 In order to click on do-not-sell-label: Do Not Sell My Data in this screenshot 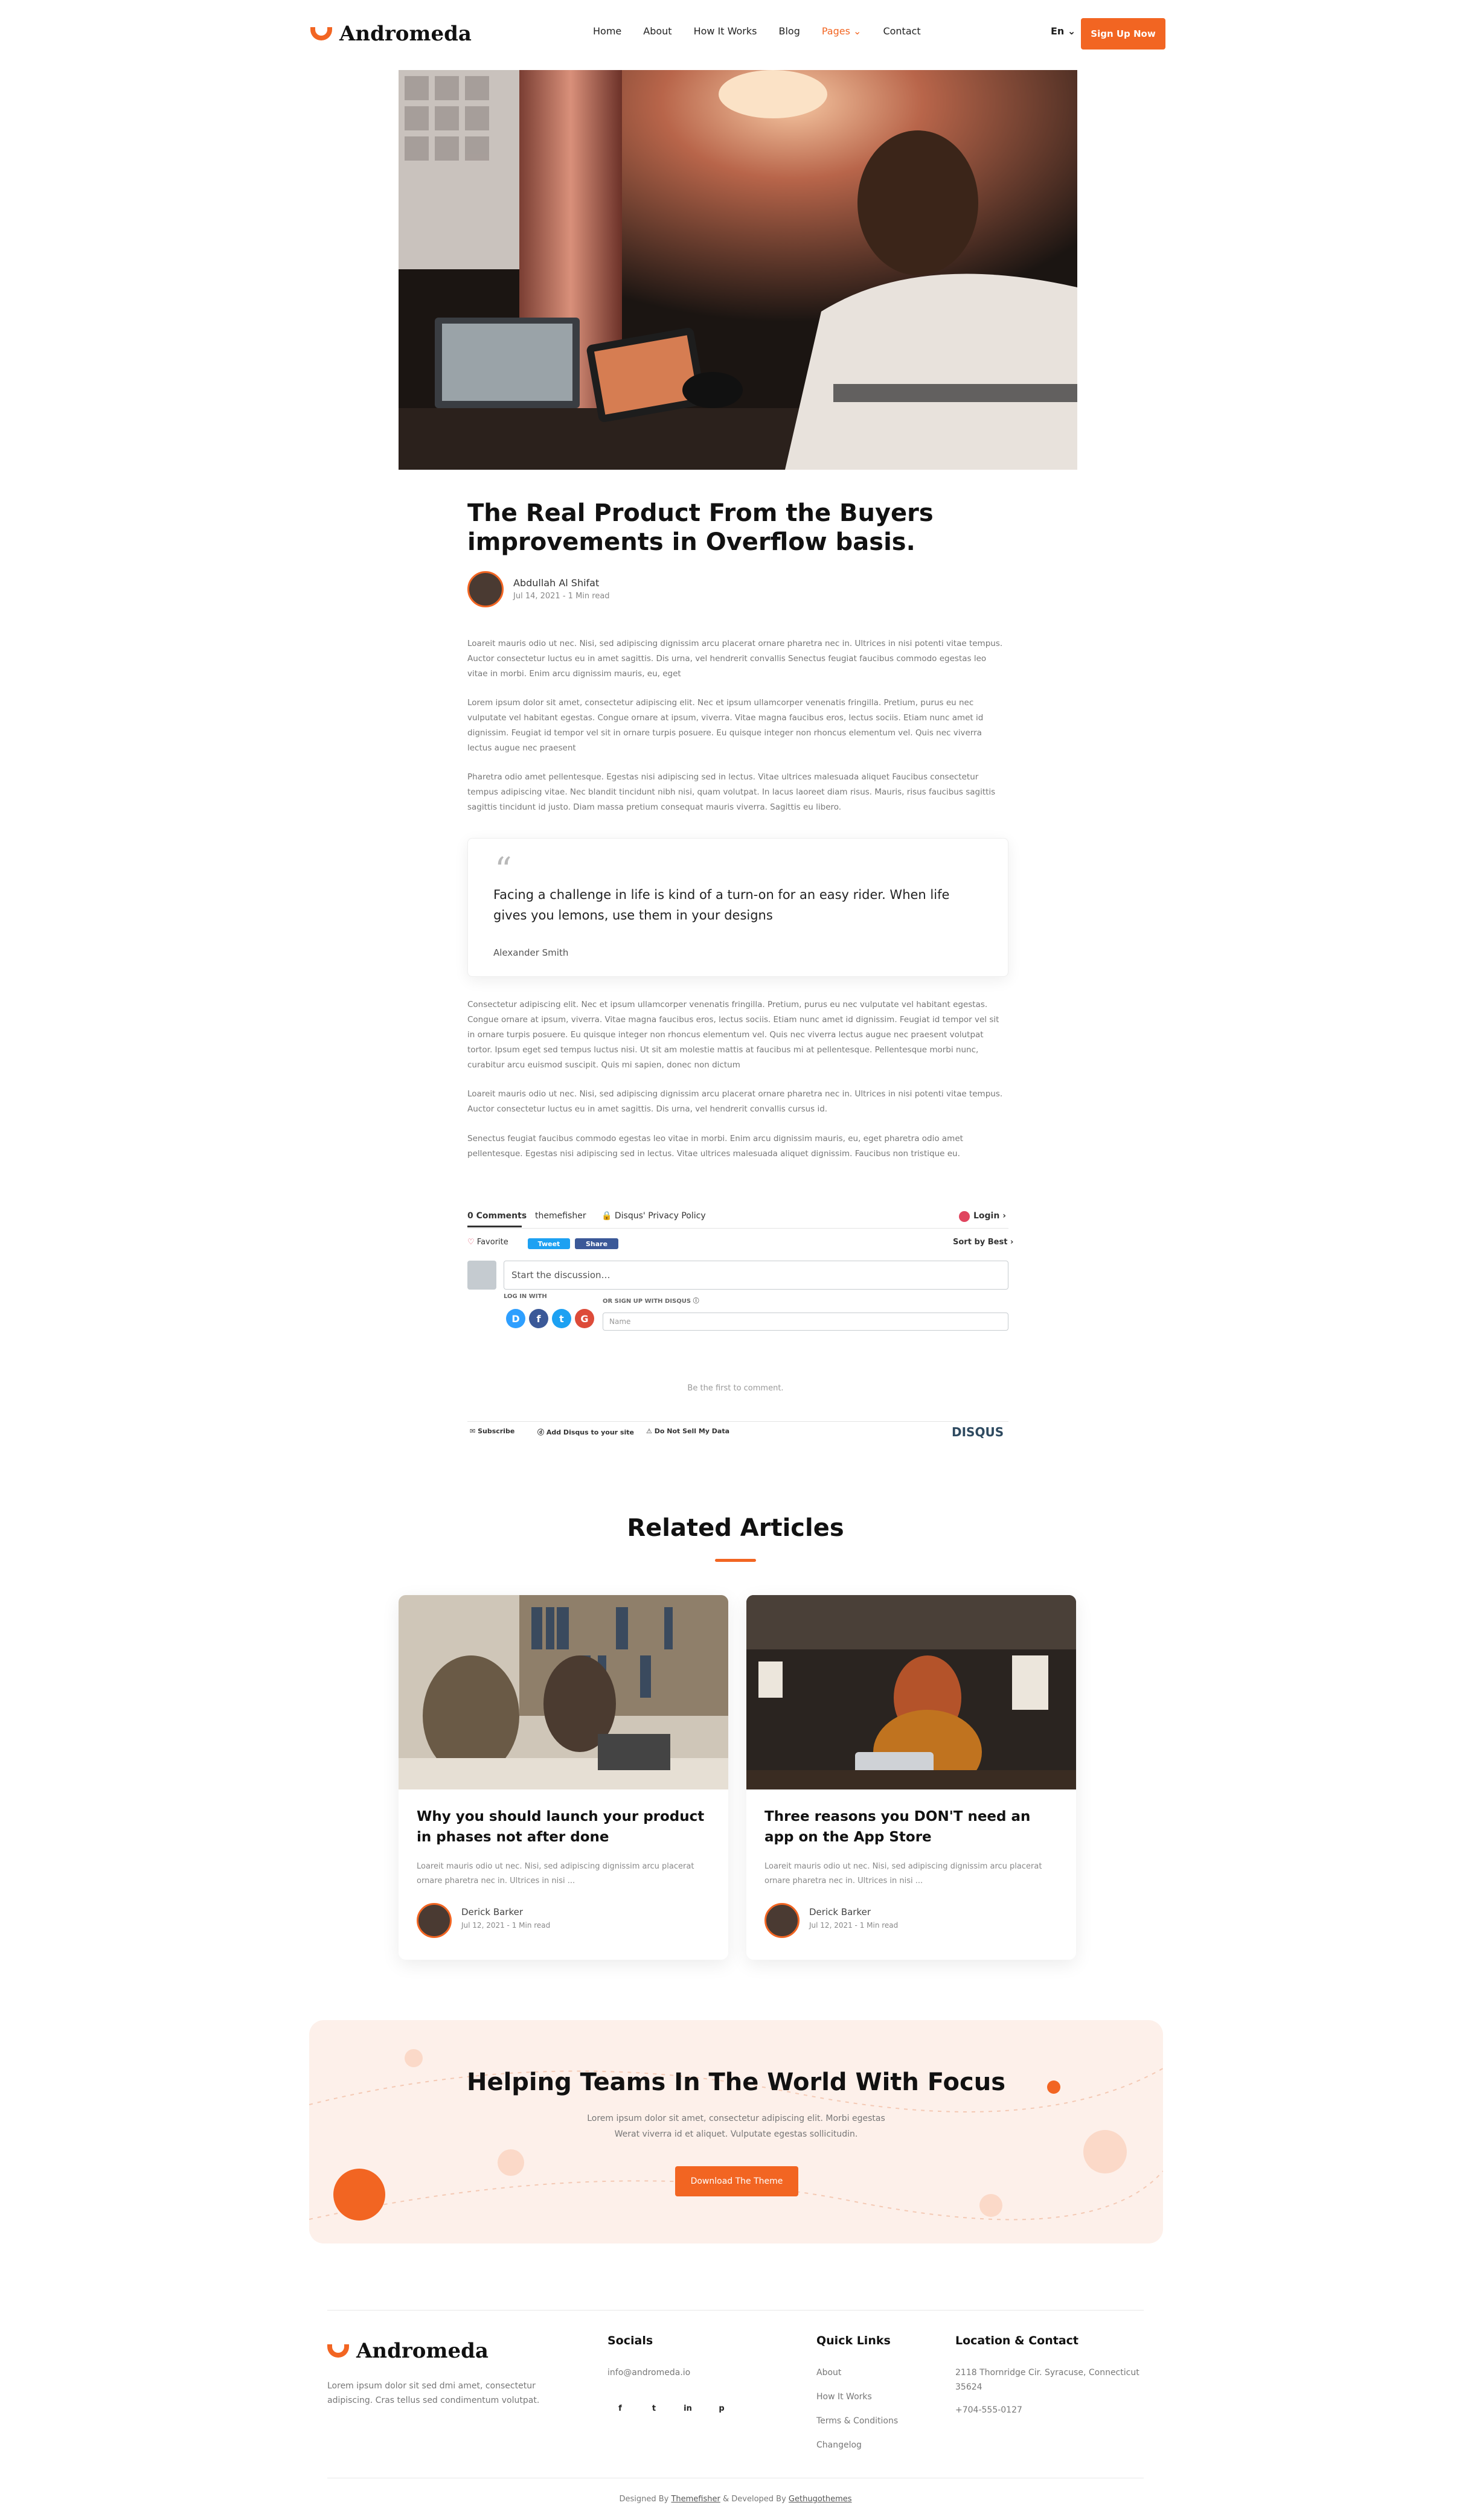, I will do `click(692, 1431)`.